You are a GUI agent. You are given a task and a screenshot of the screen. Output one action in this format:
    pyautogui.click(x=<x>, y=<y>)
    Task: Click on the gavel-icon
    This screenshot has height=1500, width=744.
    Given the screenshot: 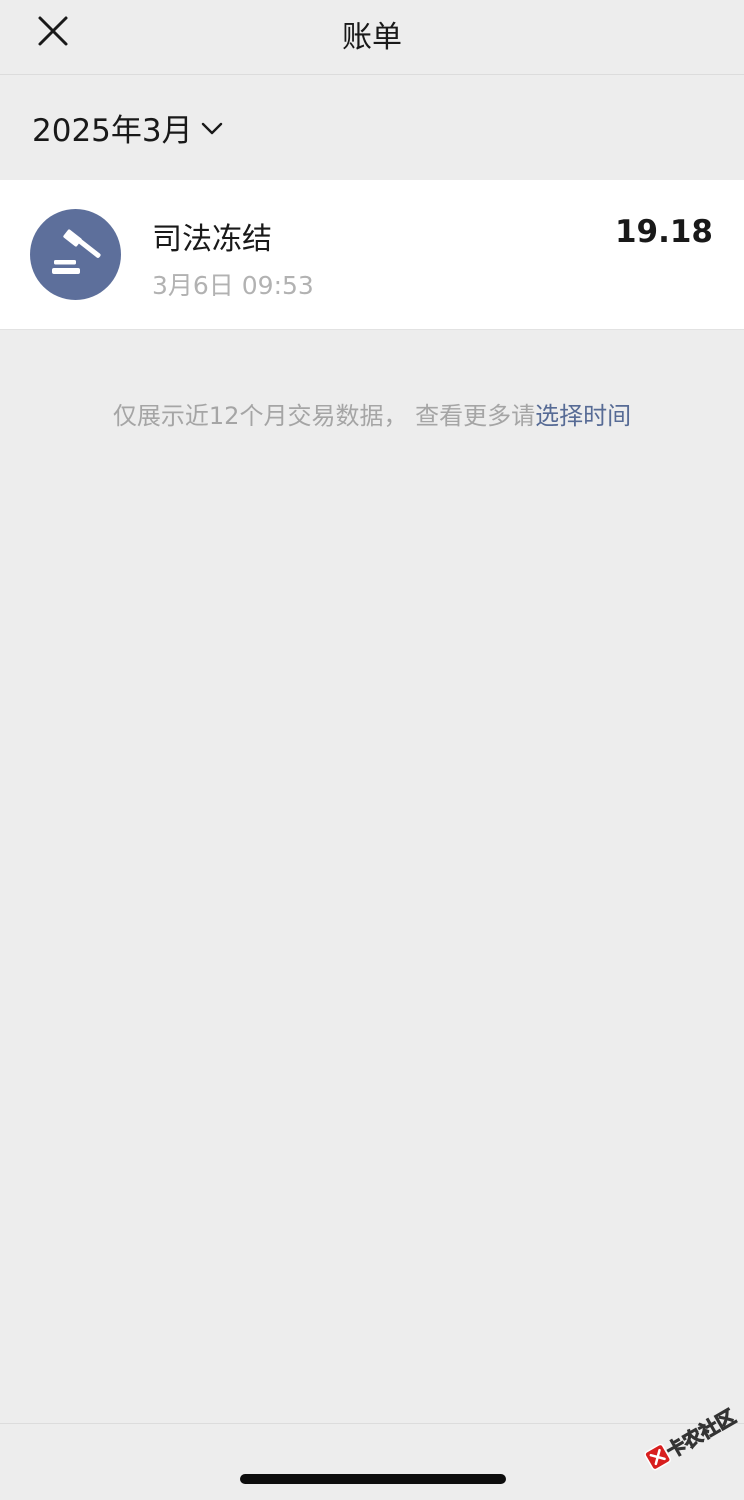 What is the action you would take?
    pyautogui.click(x=76, y=251)
    